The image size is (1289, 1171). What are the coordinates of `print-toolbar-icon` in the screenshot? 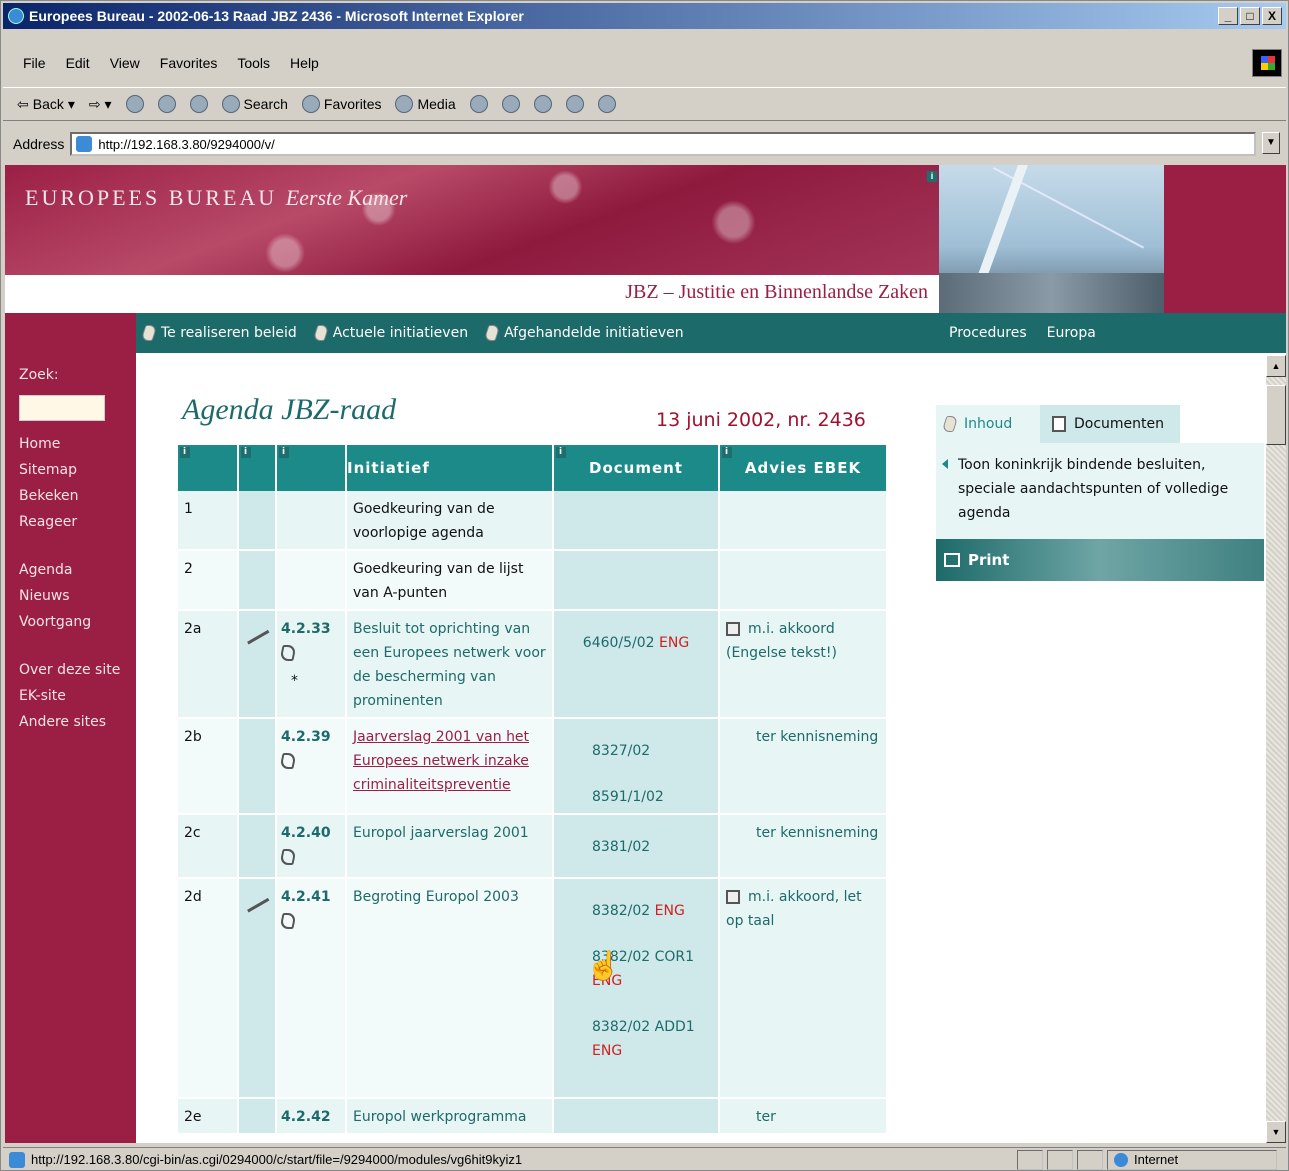 It's located at (542, 104).